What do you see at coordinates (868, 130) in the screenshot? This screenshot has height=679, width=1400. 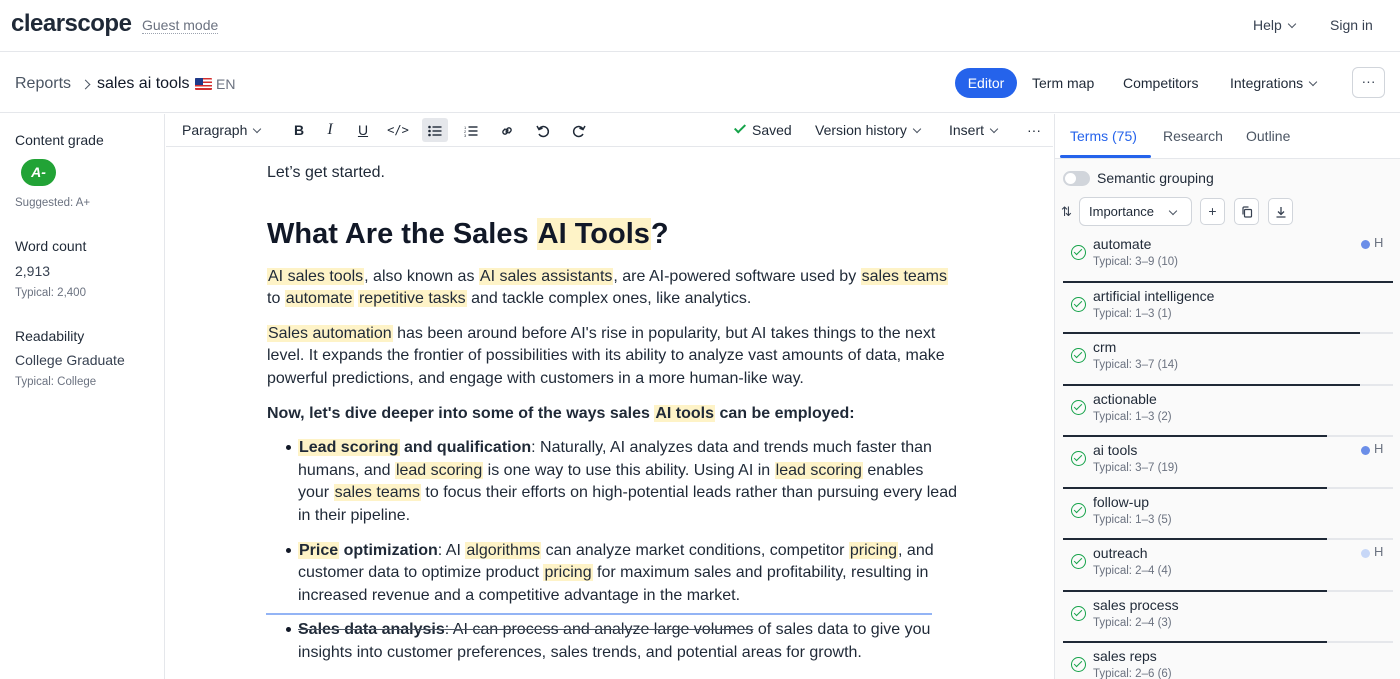 I see `version-history-menu: Version history` at bounding box center [868, 130].